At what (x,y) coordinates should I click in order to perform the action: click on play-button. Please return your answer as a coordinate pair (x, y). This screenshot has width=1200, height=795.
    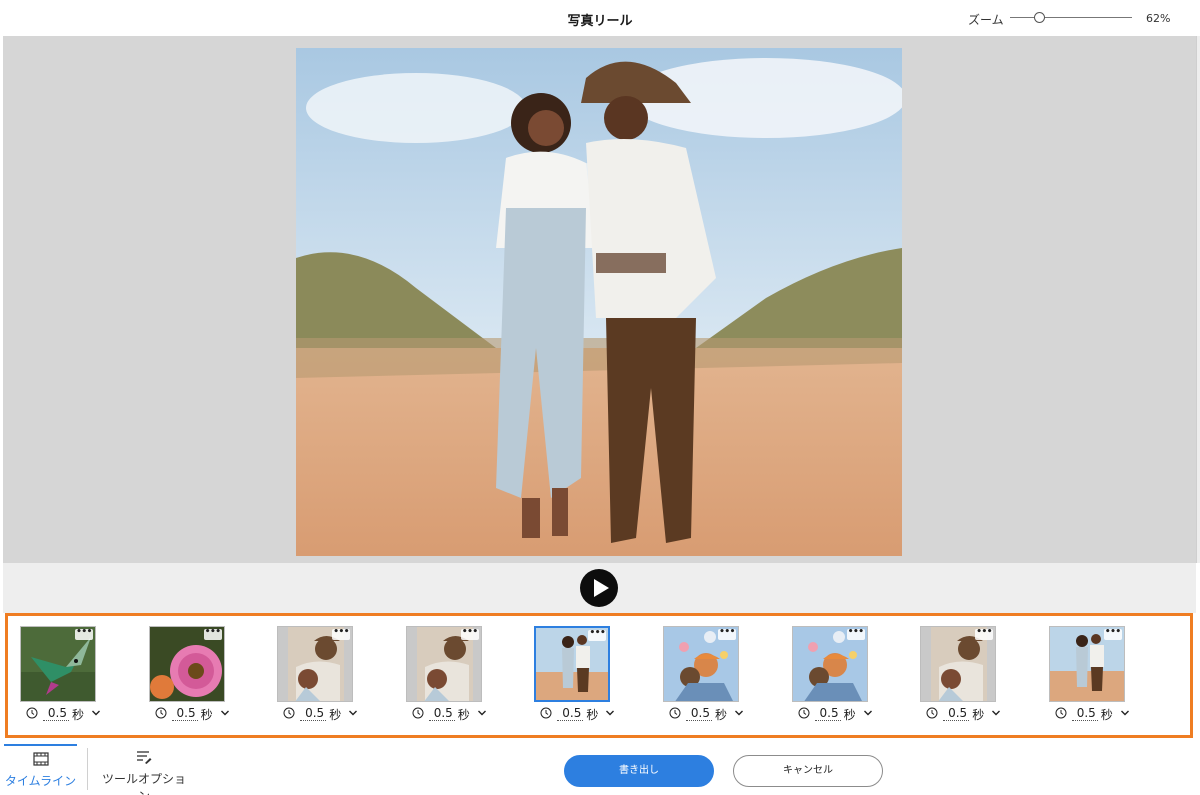
    Looking at the image, I should click on (599, 588).